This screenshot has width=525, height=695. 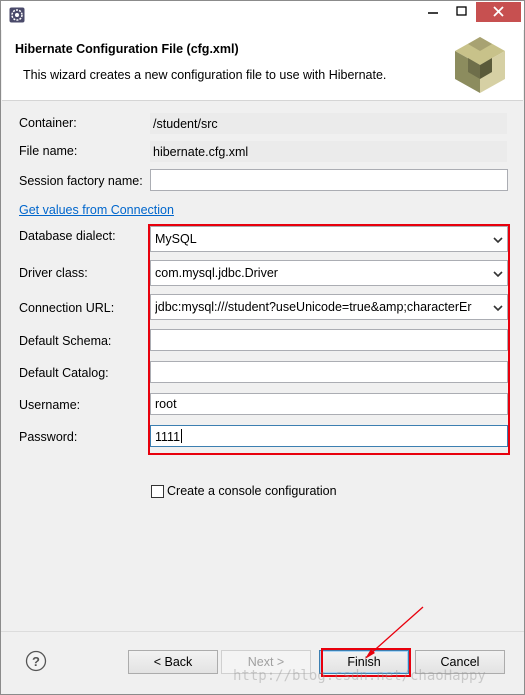 What do you see at coordinates (262, 662) in the screenshot?
I see `wizard-footer: ? < Back Next > Finish Cancel` at bounding box center [262, 662].